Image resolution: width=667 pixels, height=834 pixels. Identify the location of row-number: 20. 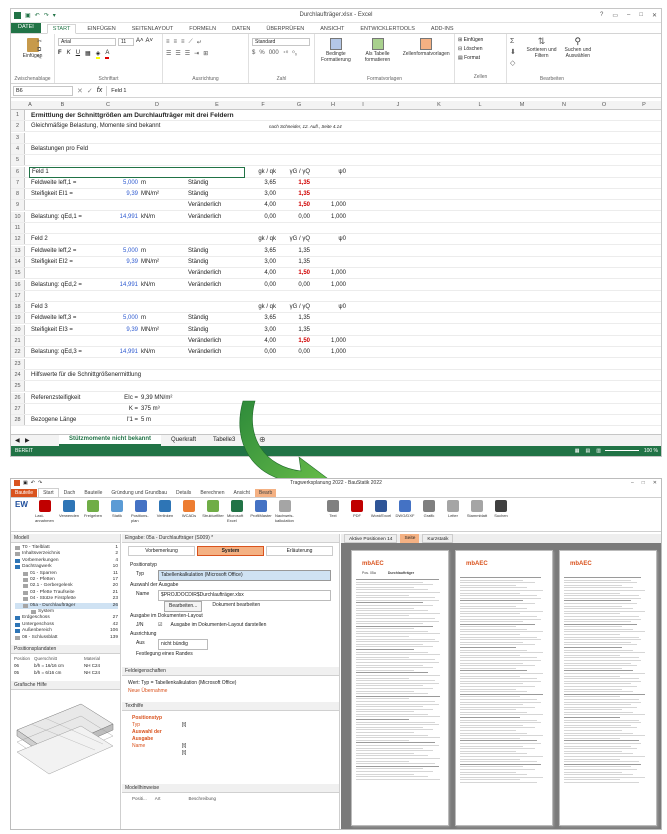
(18, 329).